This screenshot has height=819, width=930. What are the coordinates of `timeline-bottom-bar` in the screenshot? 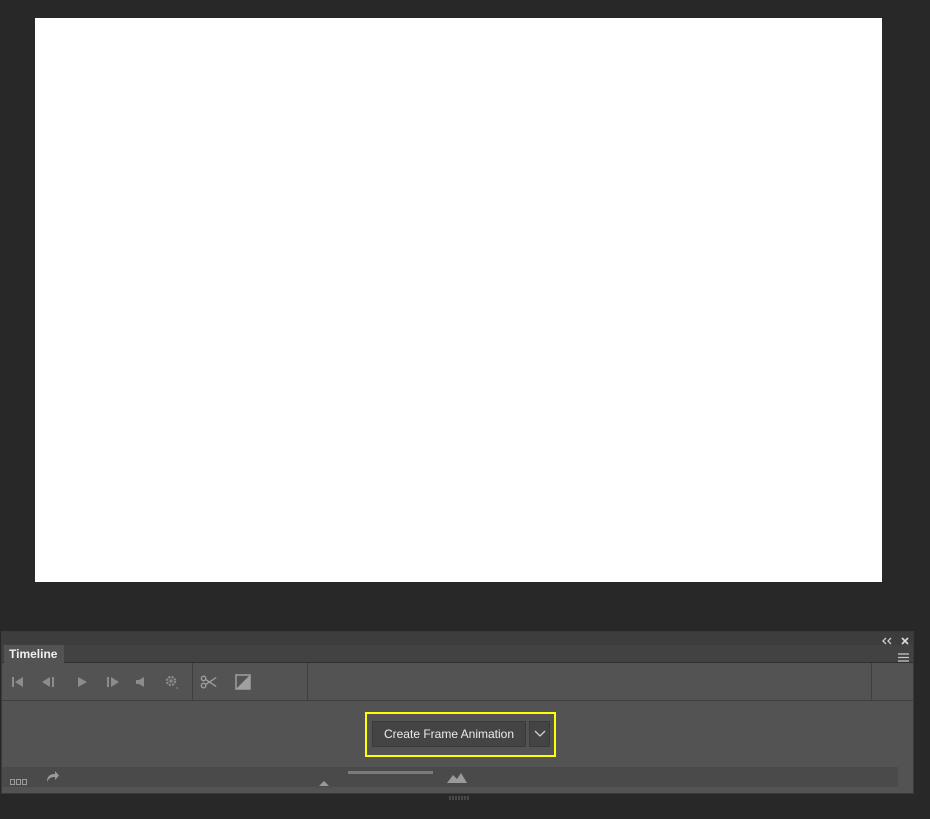 It's located at (450, 777).